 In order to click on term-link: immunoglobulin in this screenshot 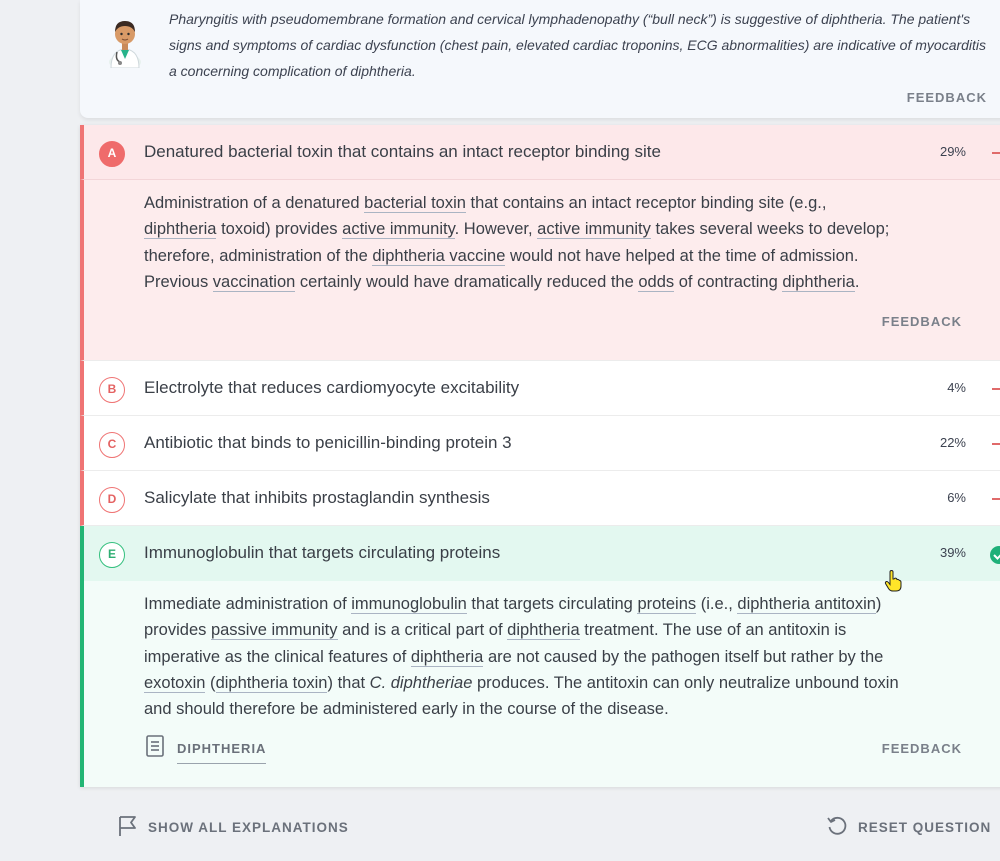, I will do `click(409, 604)`.